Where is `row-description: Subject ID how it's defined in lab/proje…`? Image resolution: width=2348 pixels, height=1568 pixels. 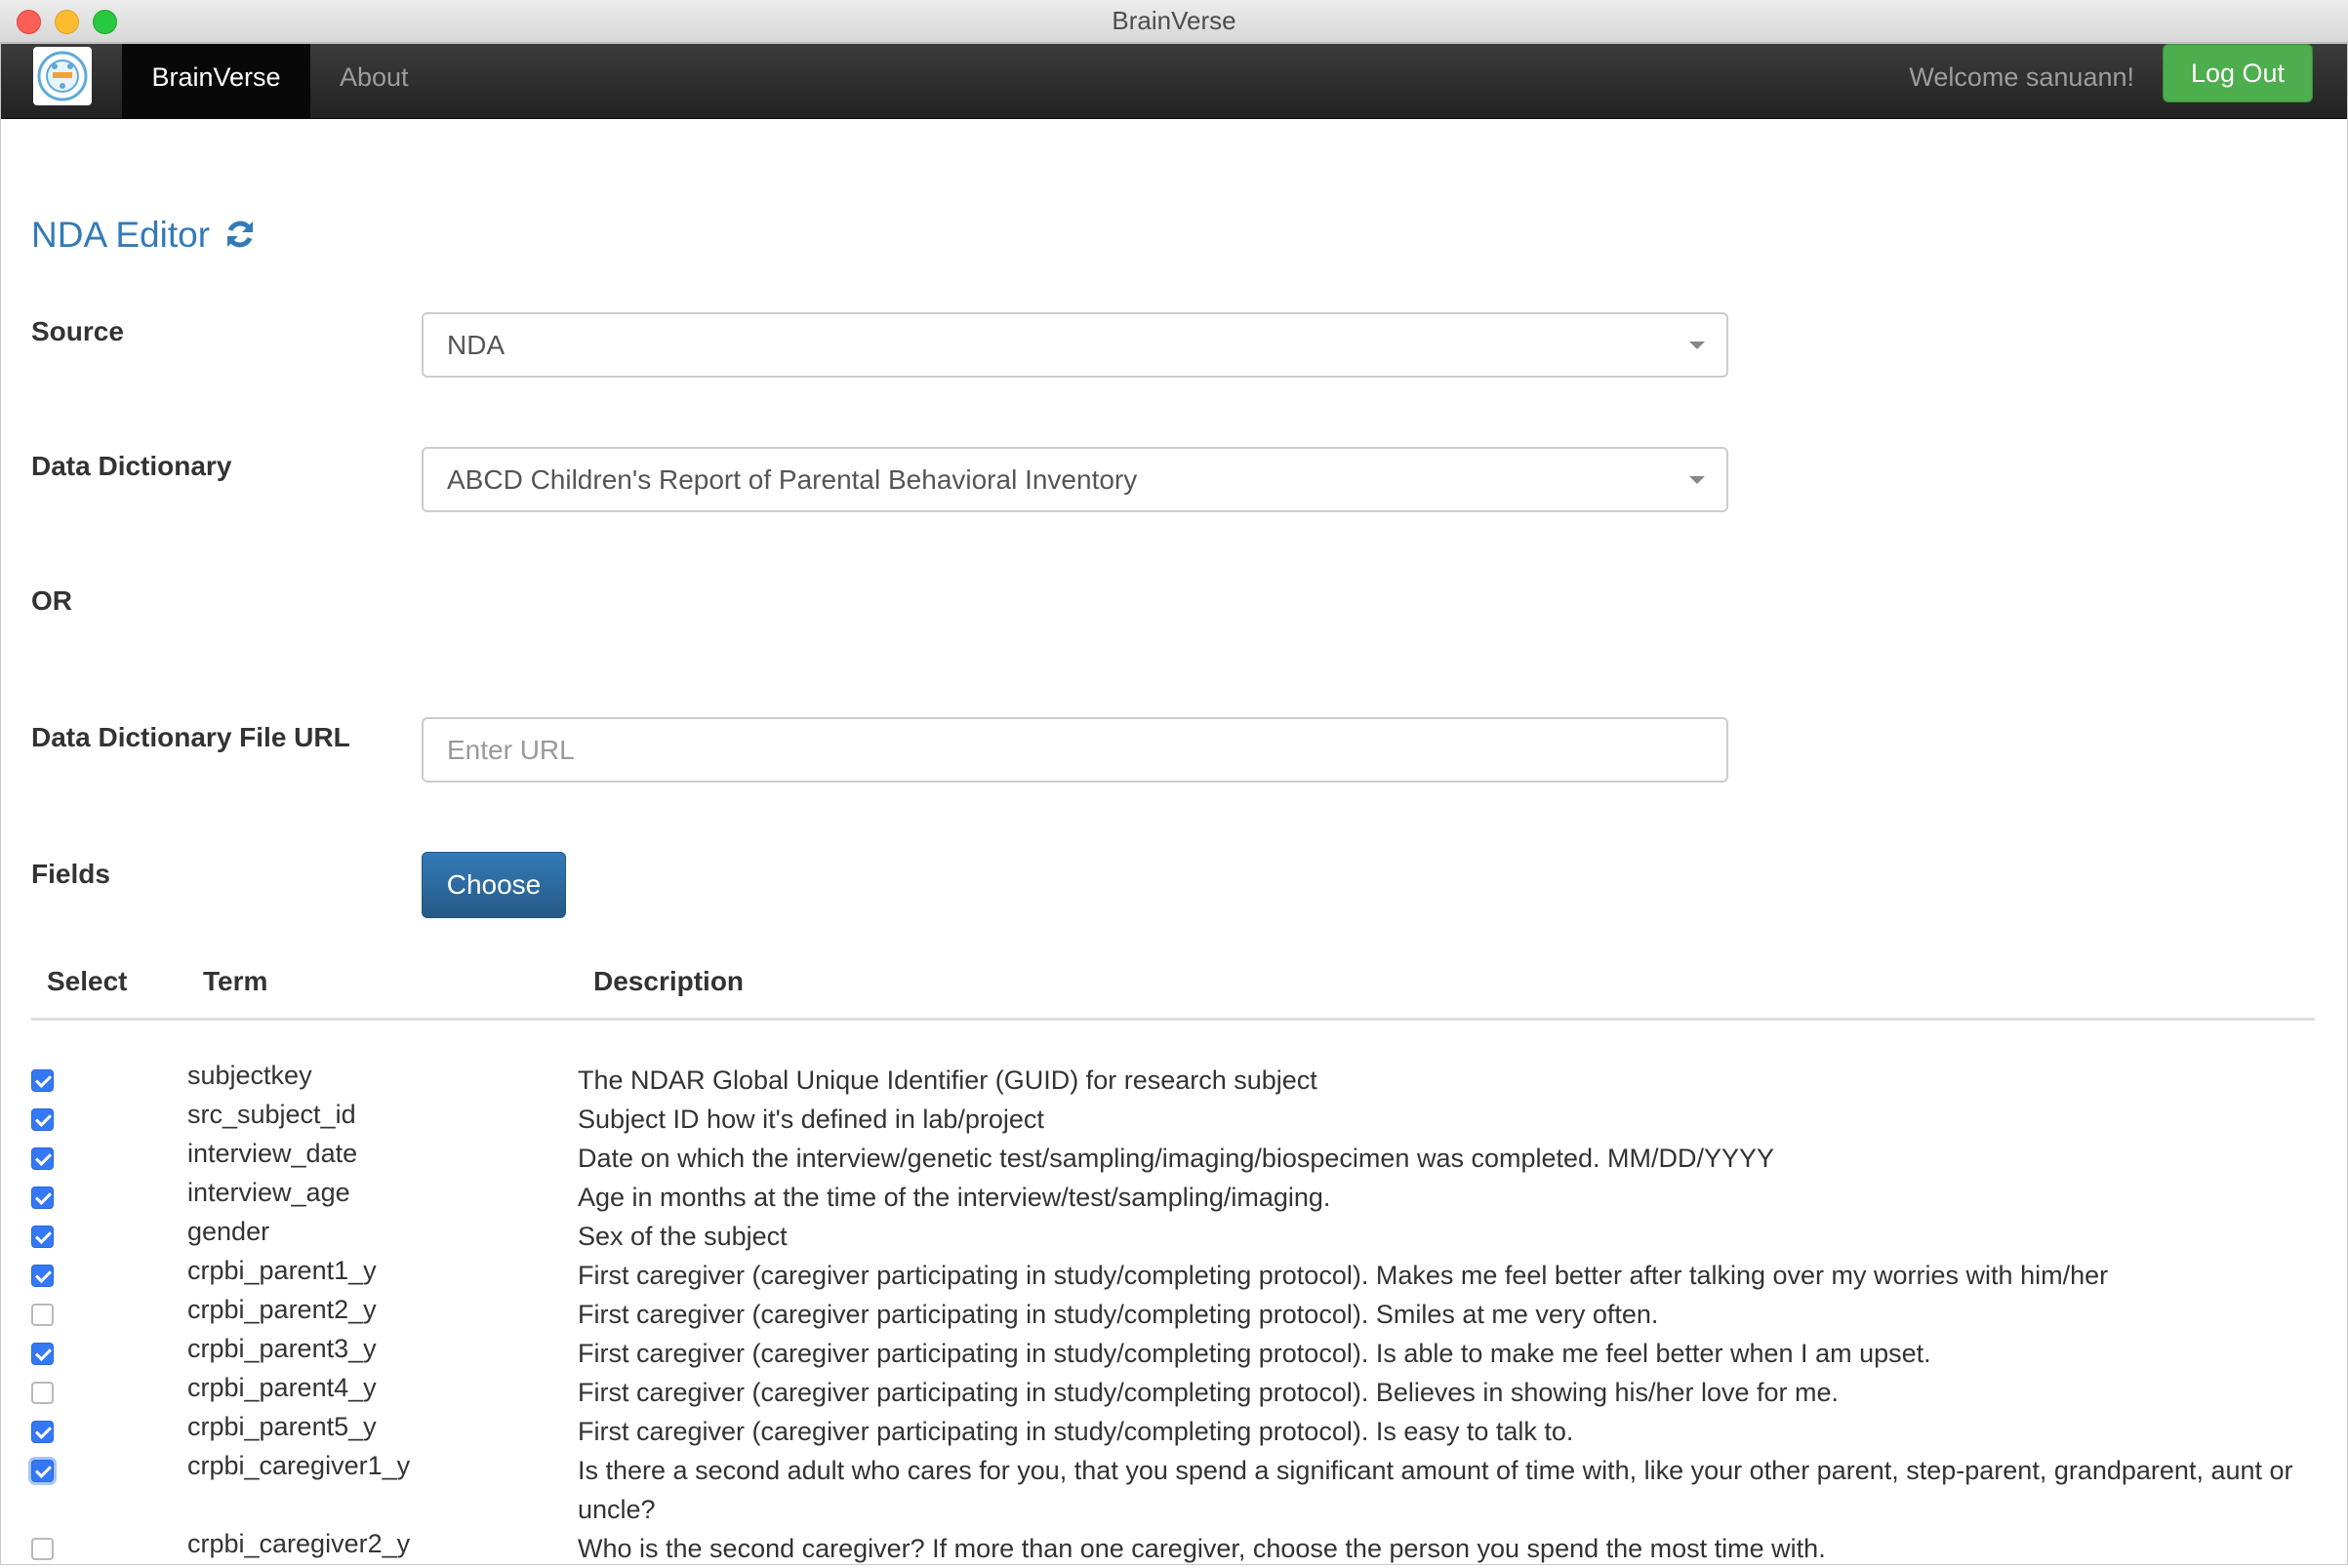
row-description: Subject ID how it's defined in lab/proje… is located at coordinates (811, 1119).